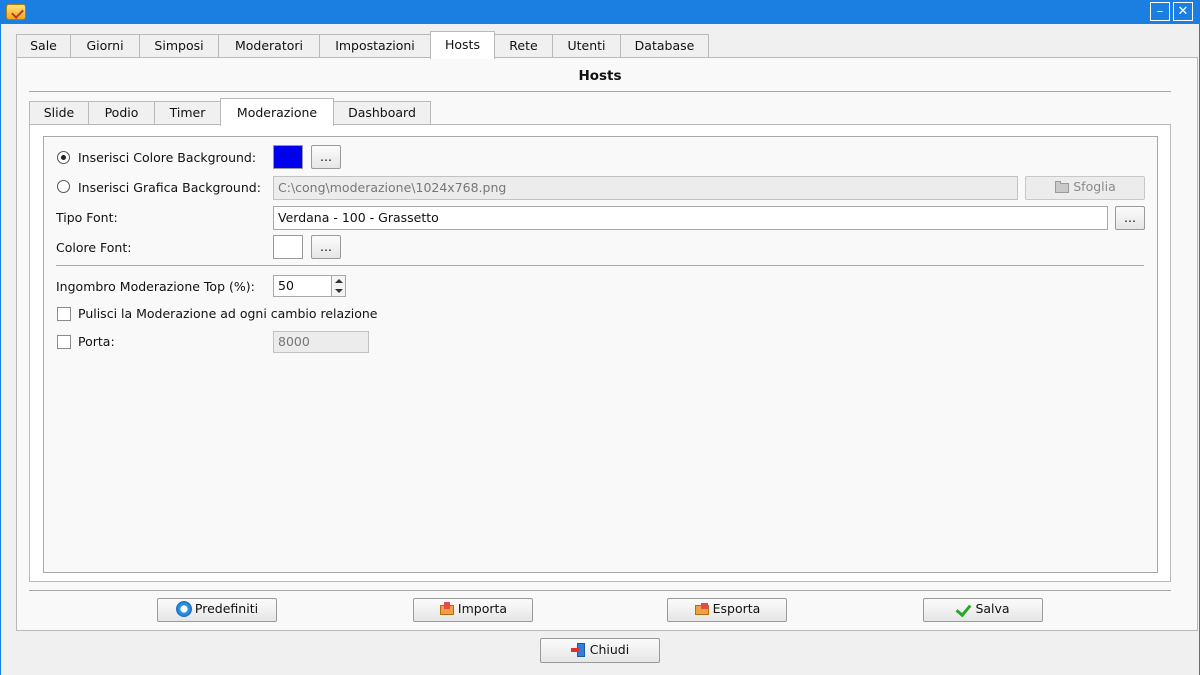 The image size is (1200, 675). I want to click on tab-dashboard: Dashboard, so click(382, 113).